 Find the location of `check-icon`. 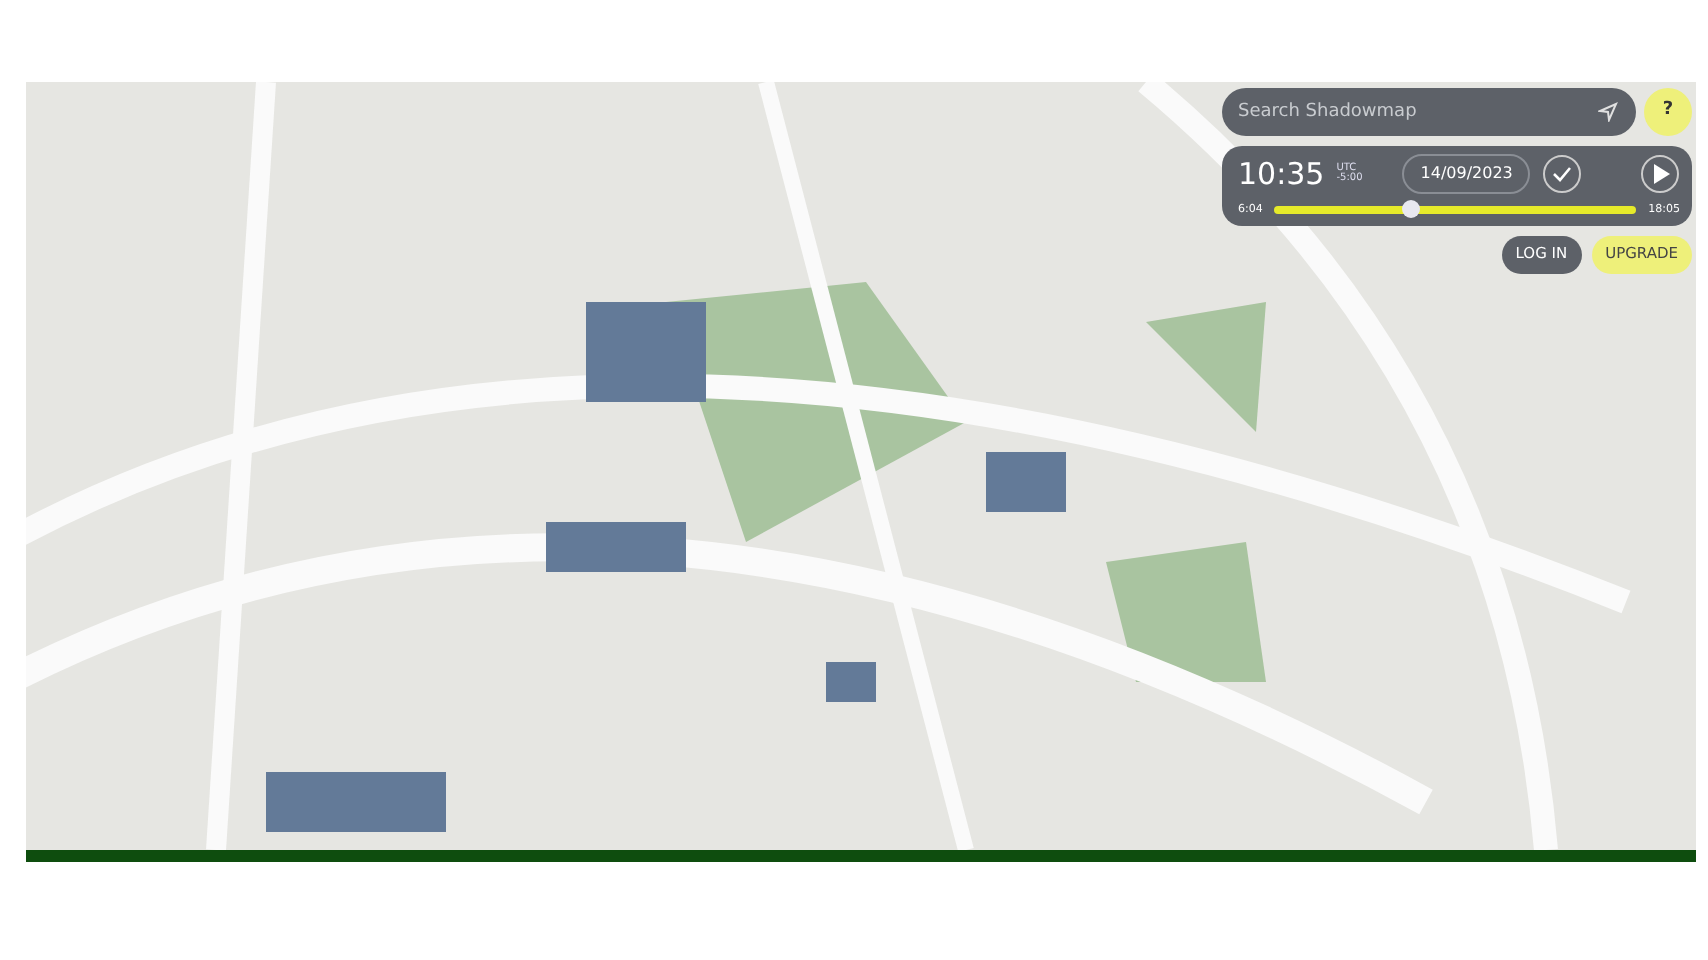

check-icon is located at coordinates (1562, 174).